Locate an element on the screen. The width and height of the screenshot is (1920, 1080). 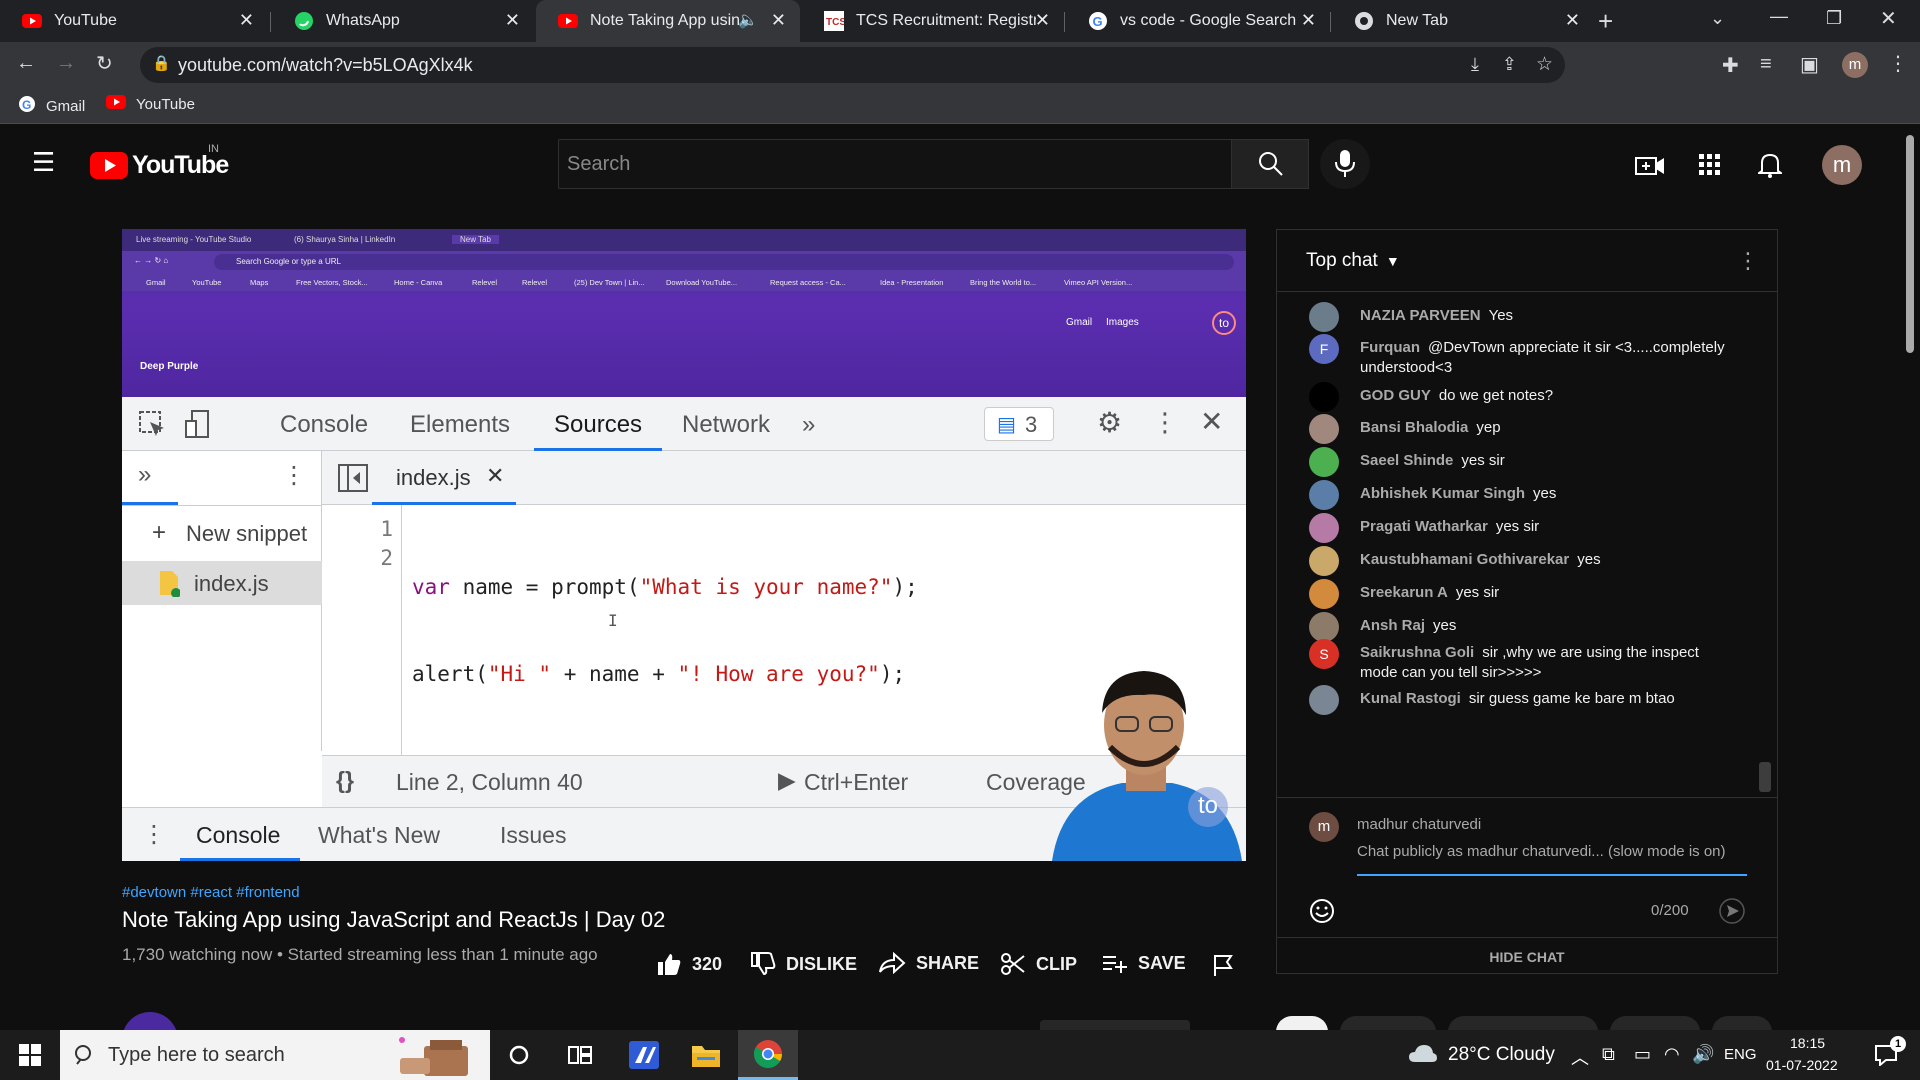
chat-author-name: Ansh Raj is located at coordinates (1392, 625).